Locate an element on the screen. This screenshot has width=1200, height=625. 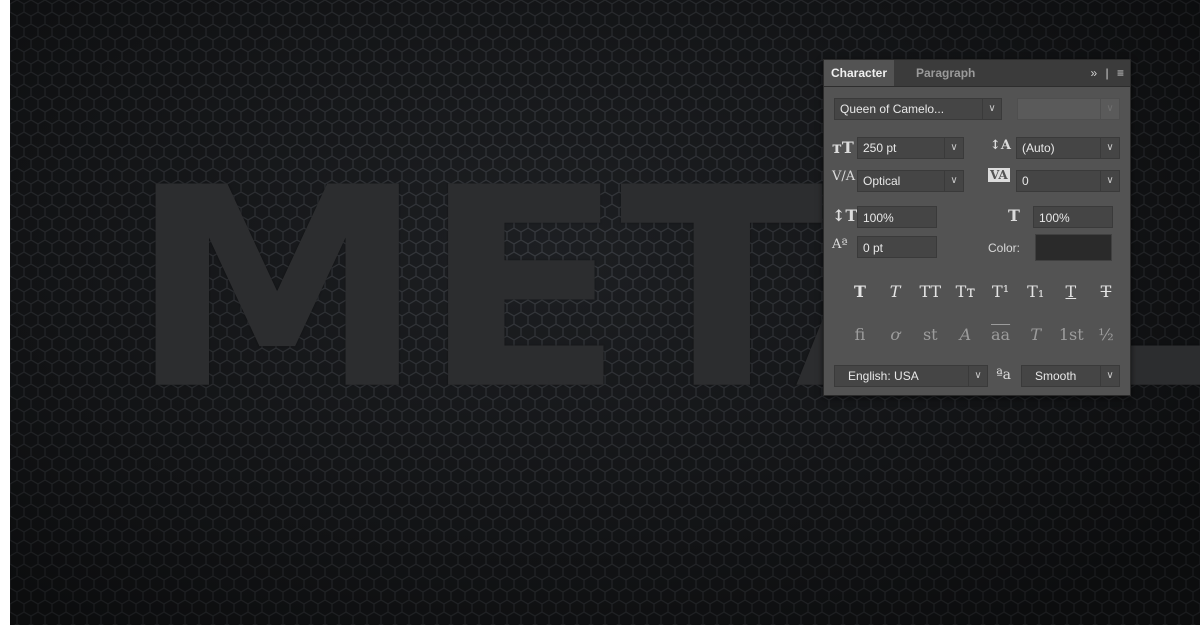
ordinals-button: 1st is located at coordinates (1071, 334).